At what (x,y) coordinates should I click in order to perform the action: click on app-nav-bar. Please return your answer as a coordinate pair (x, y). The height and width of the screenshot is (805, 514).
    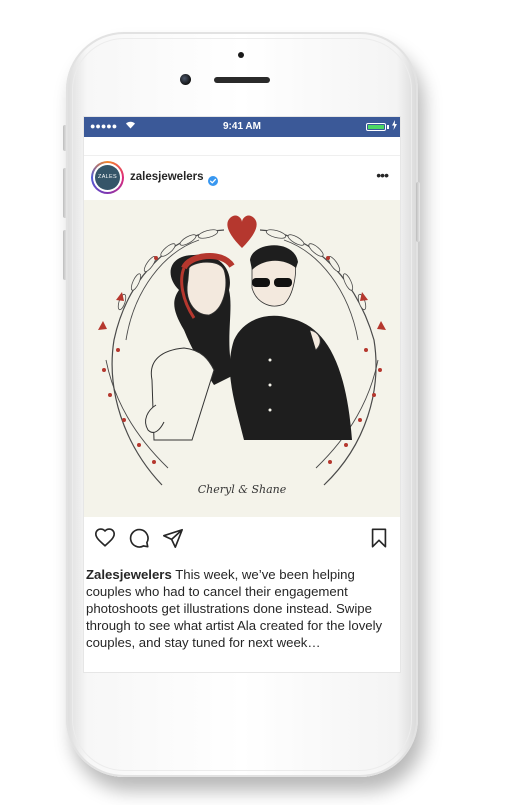
    Looking at the image, I should click on (242, 146).